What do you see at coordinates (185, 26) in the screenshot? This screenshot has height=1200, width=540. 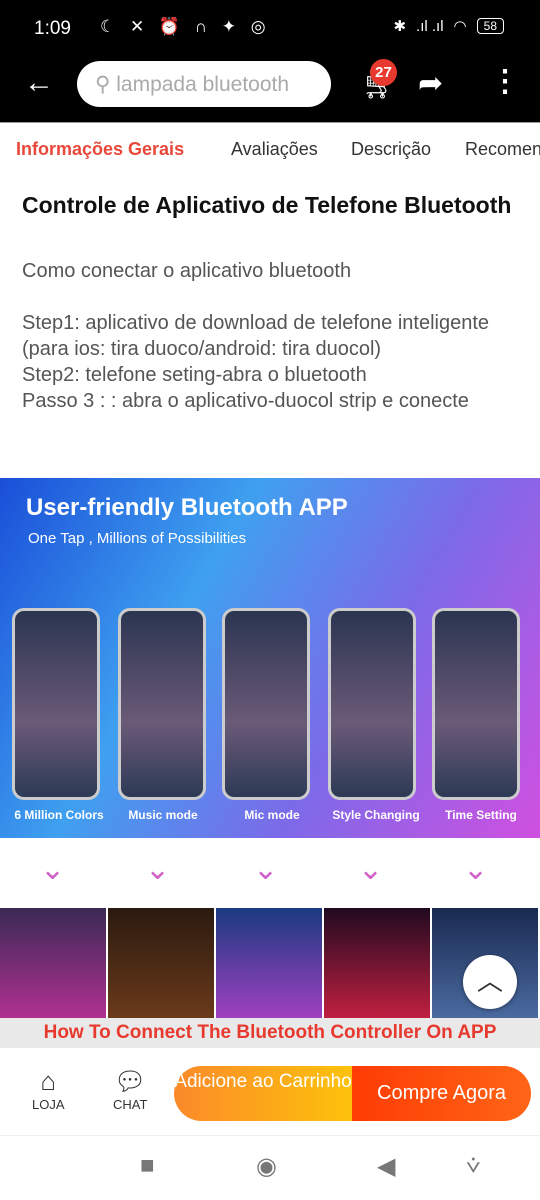 I see `notification-icons: ☾ ✕ ⏰ ∩ ✦ ◎` at bounding box center [185, 26].